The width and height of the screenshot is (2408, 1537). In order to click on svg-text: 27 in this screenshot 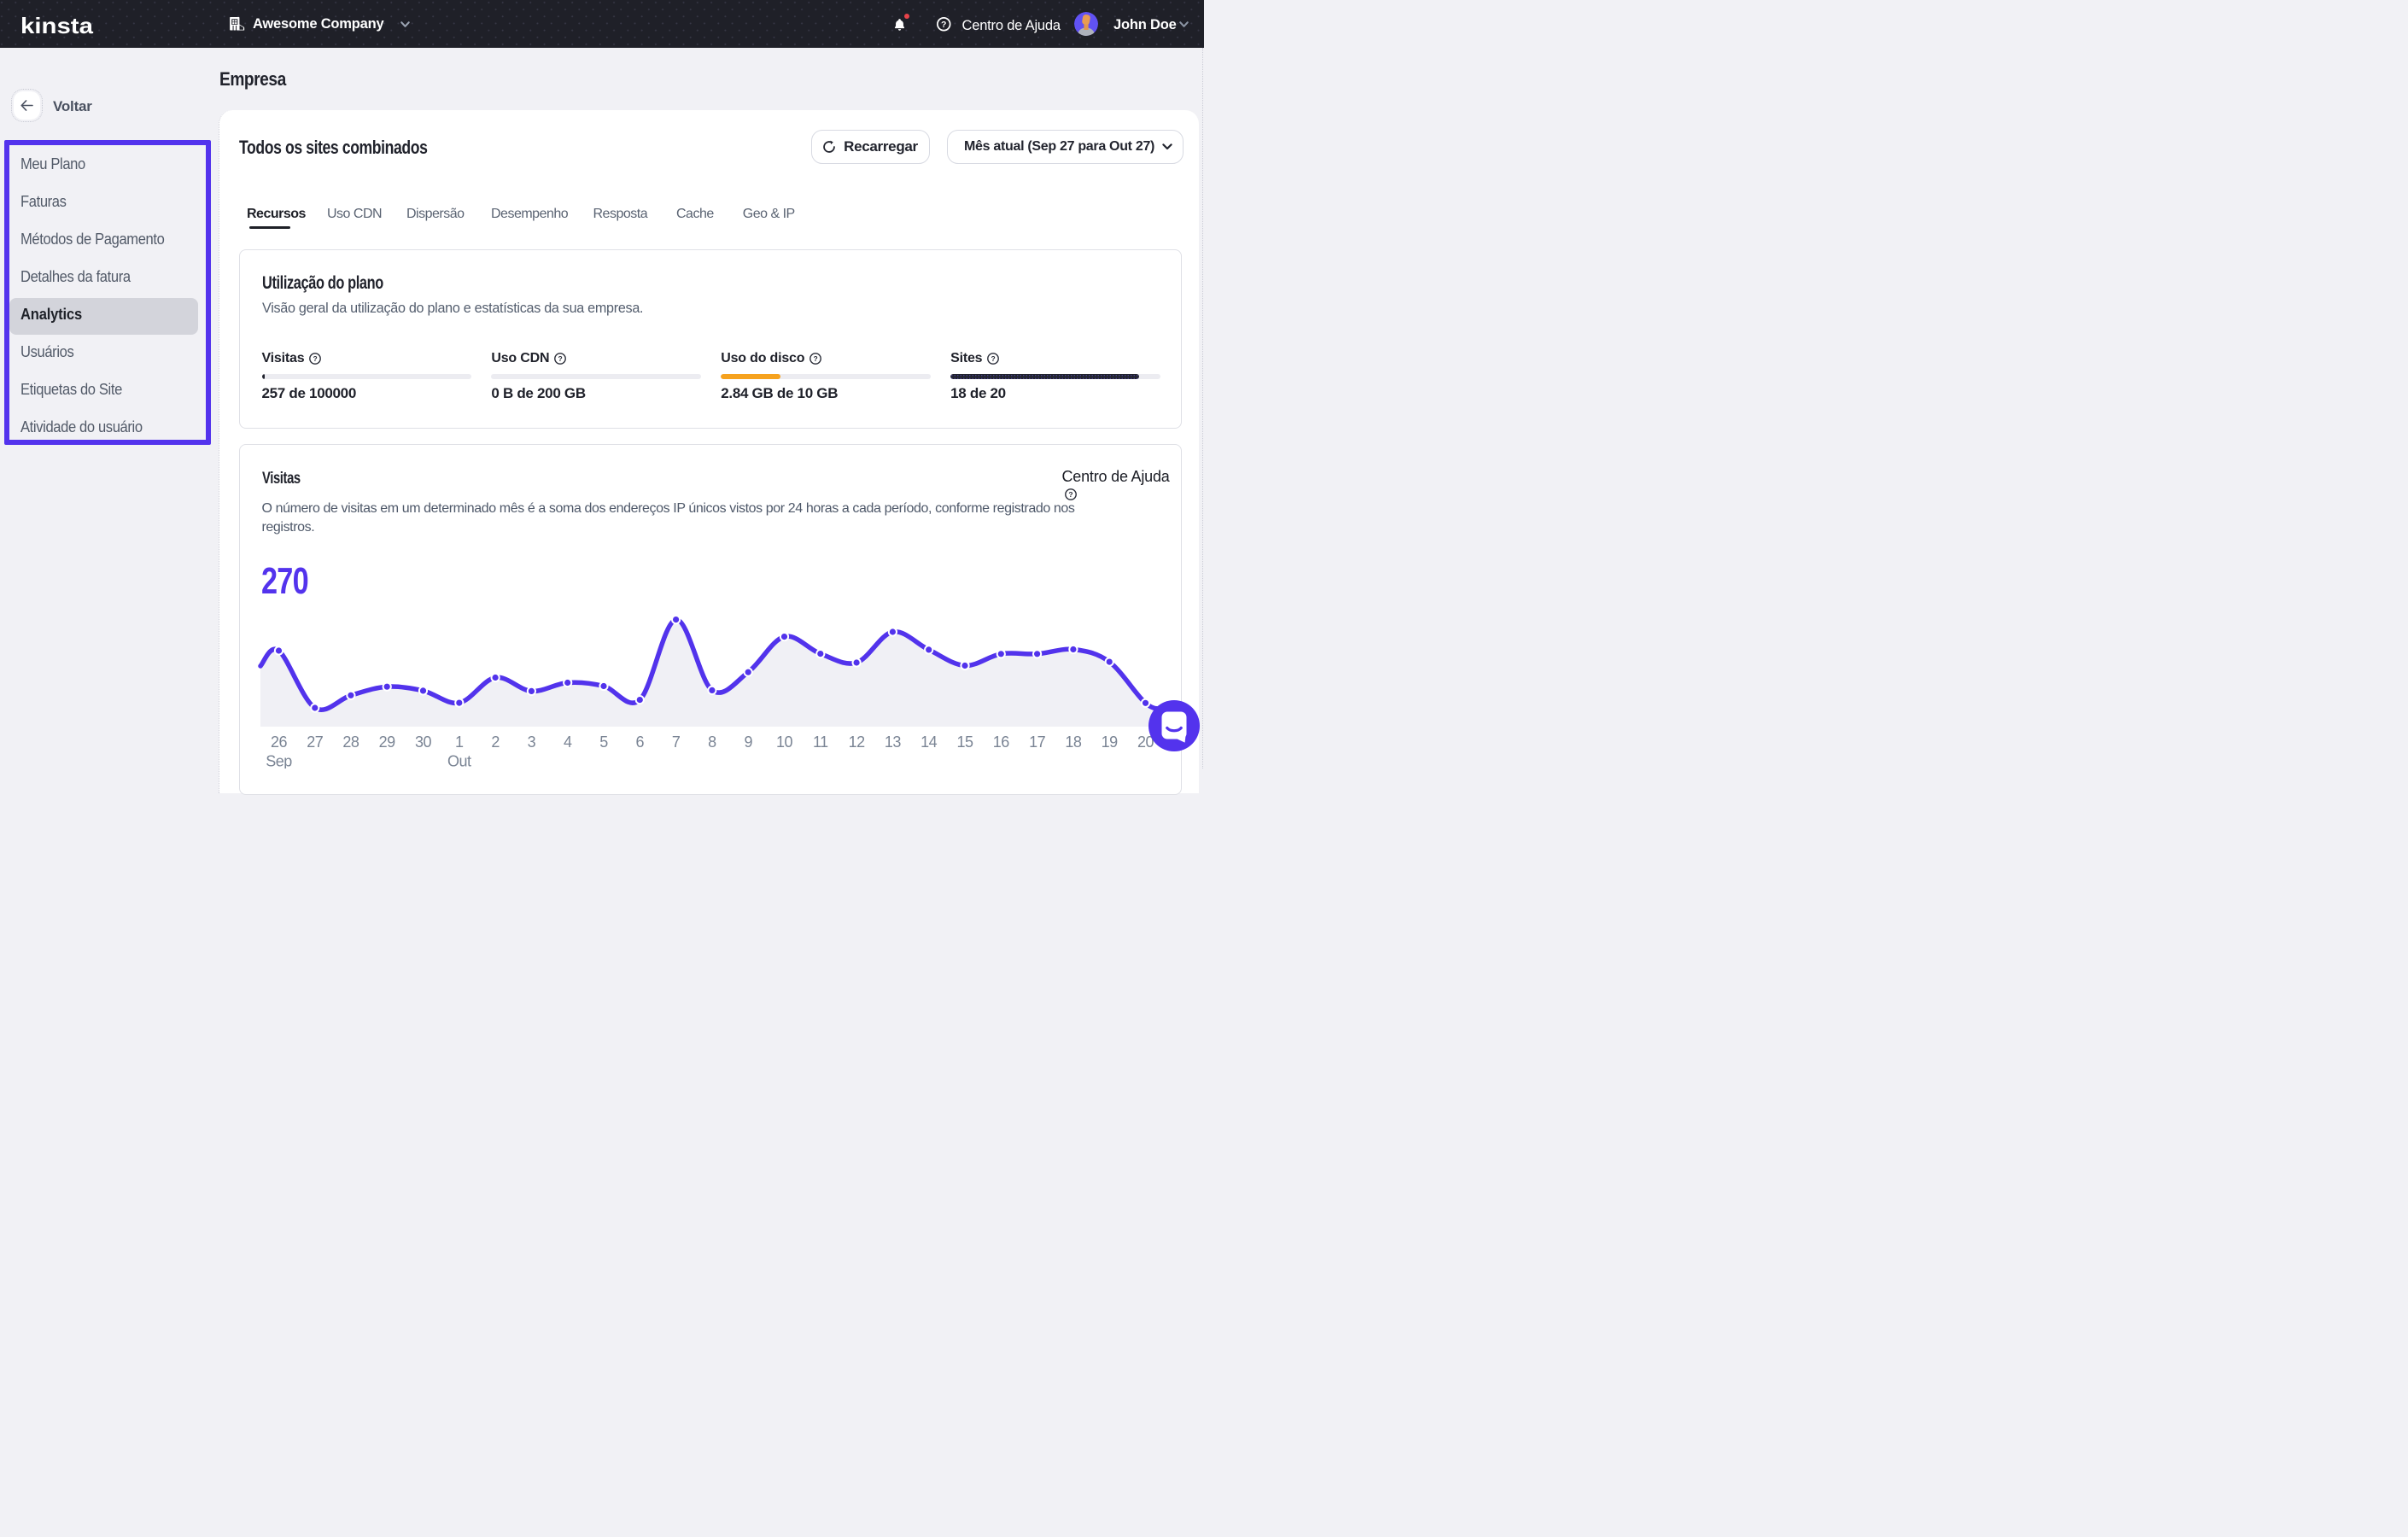, I will do `click(315, 742)`.